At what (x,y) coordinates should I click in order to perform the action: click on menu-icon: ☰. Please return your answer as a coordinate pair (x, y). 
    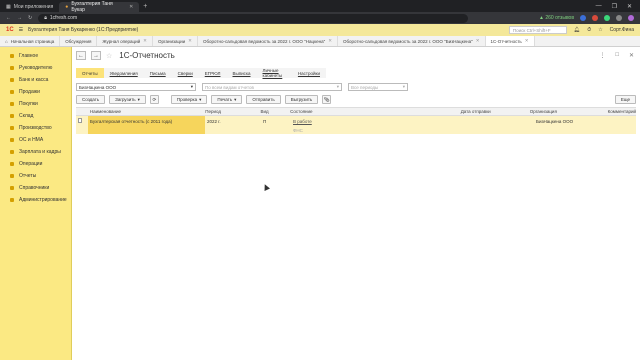
    Looking at the image, I should click on (21, 30).